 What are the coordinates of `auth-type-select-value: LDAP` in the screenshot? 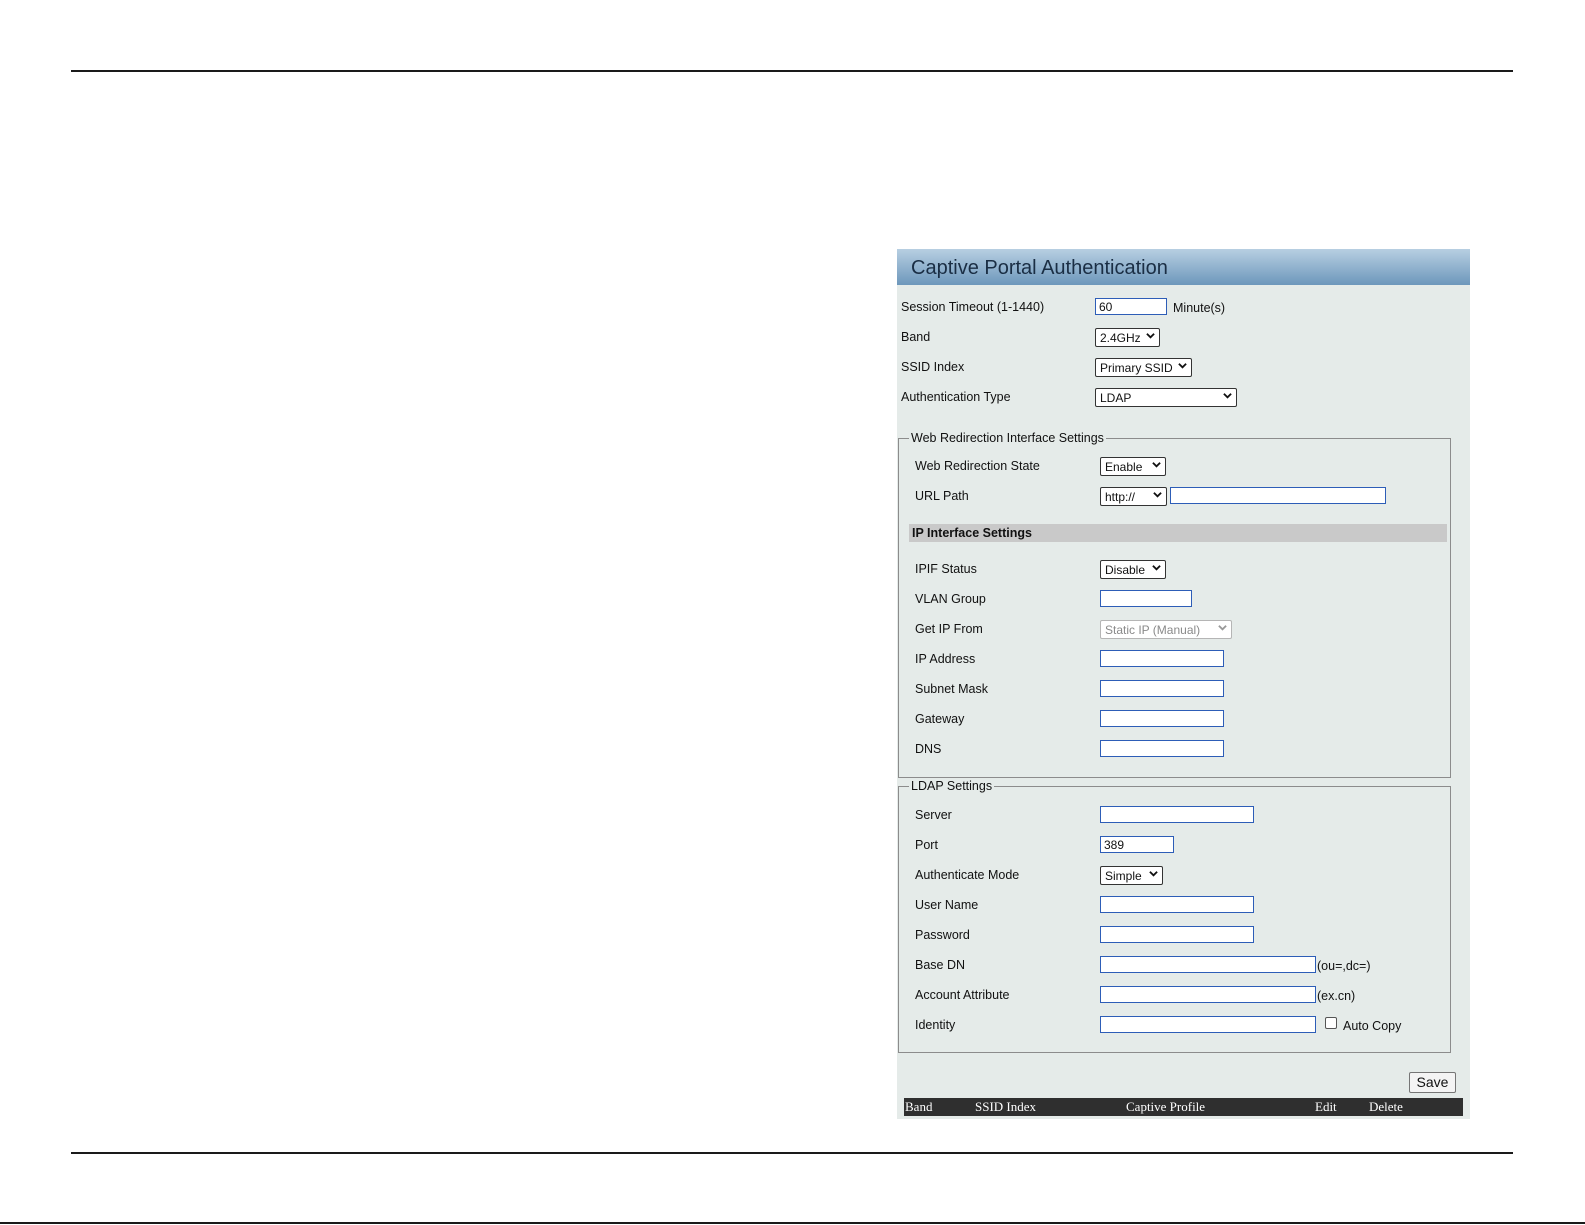 It's located at (1116, 398).